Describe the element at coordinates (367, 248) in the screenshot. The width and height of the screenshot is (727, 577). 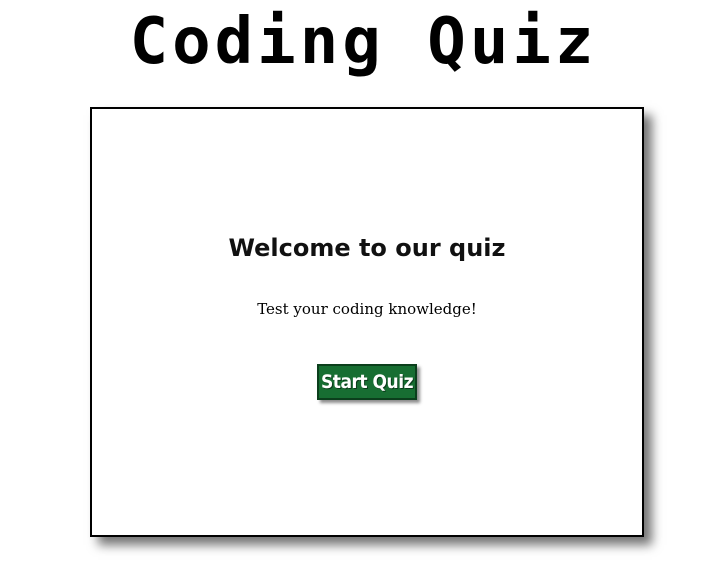
I see `welcome-heading: Welcome to our quiz` at that location.